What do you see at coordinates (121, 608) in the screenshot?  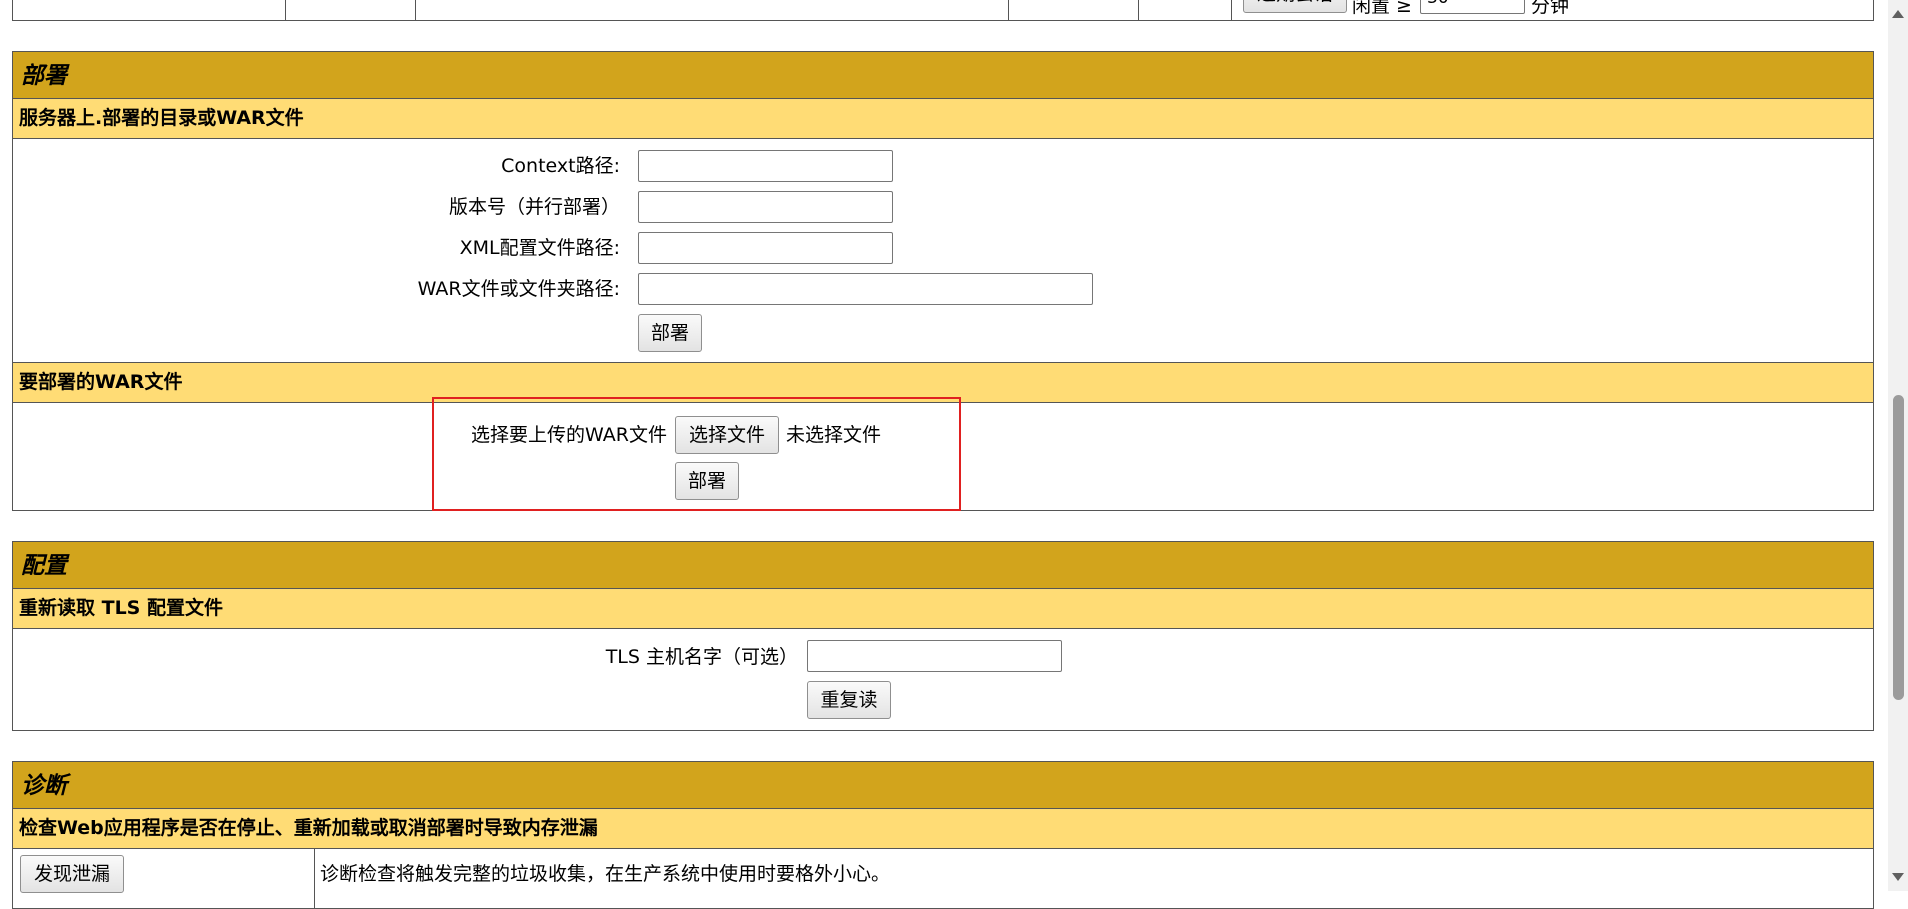 I see `tls-reload-title: 重新读取 TLS 配置文件` at bounding box center [121, 608].